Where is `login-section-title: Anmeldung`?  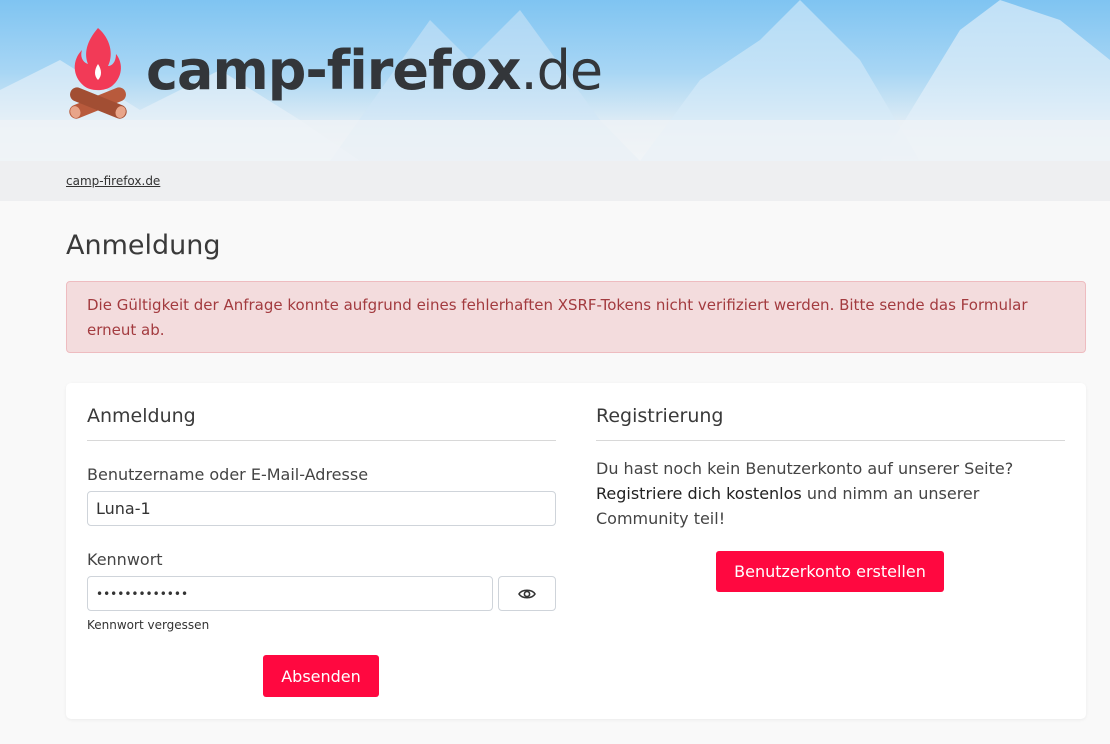 login-section-title: Anmeldung is located at coordinates (141, 416).